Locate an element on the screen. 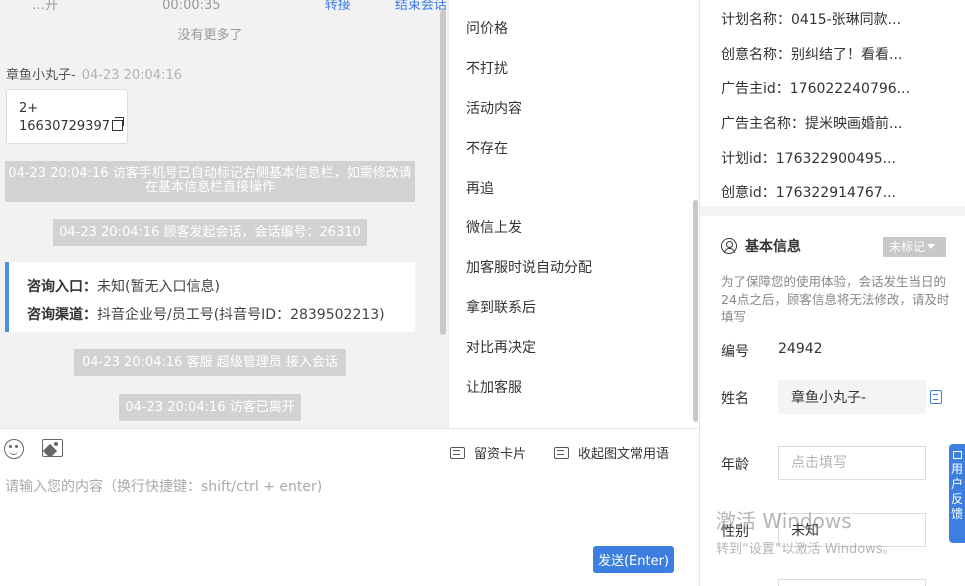  chevron-down-icon is located at coordinates (931, 246).